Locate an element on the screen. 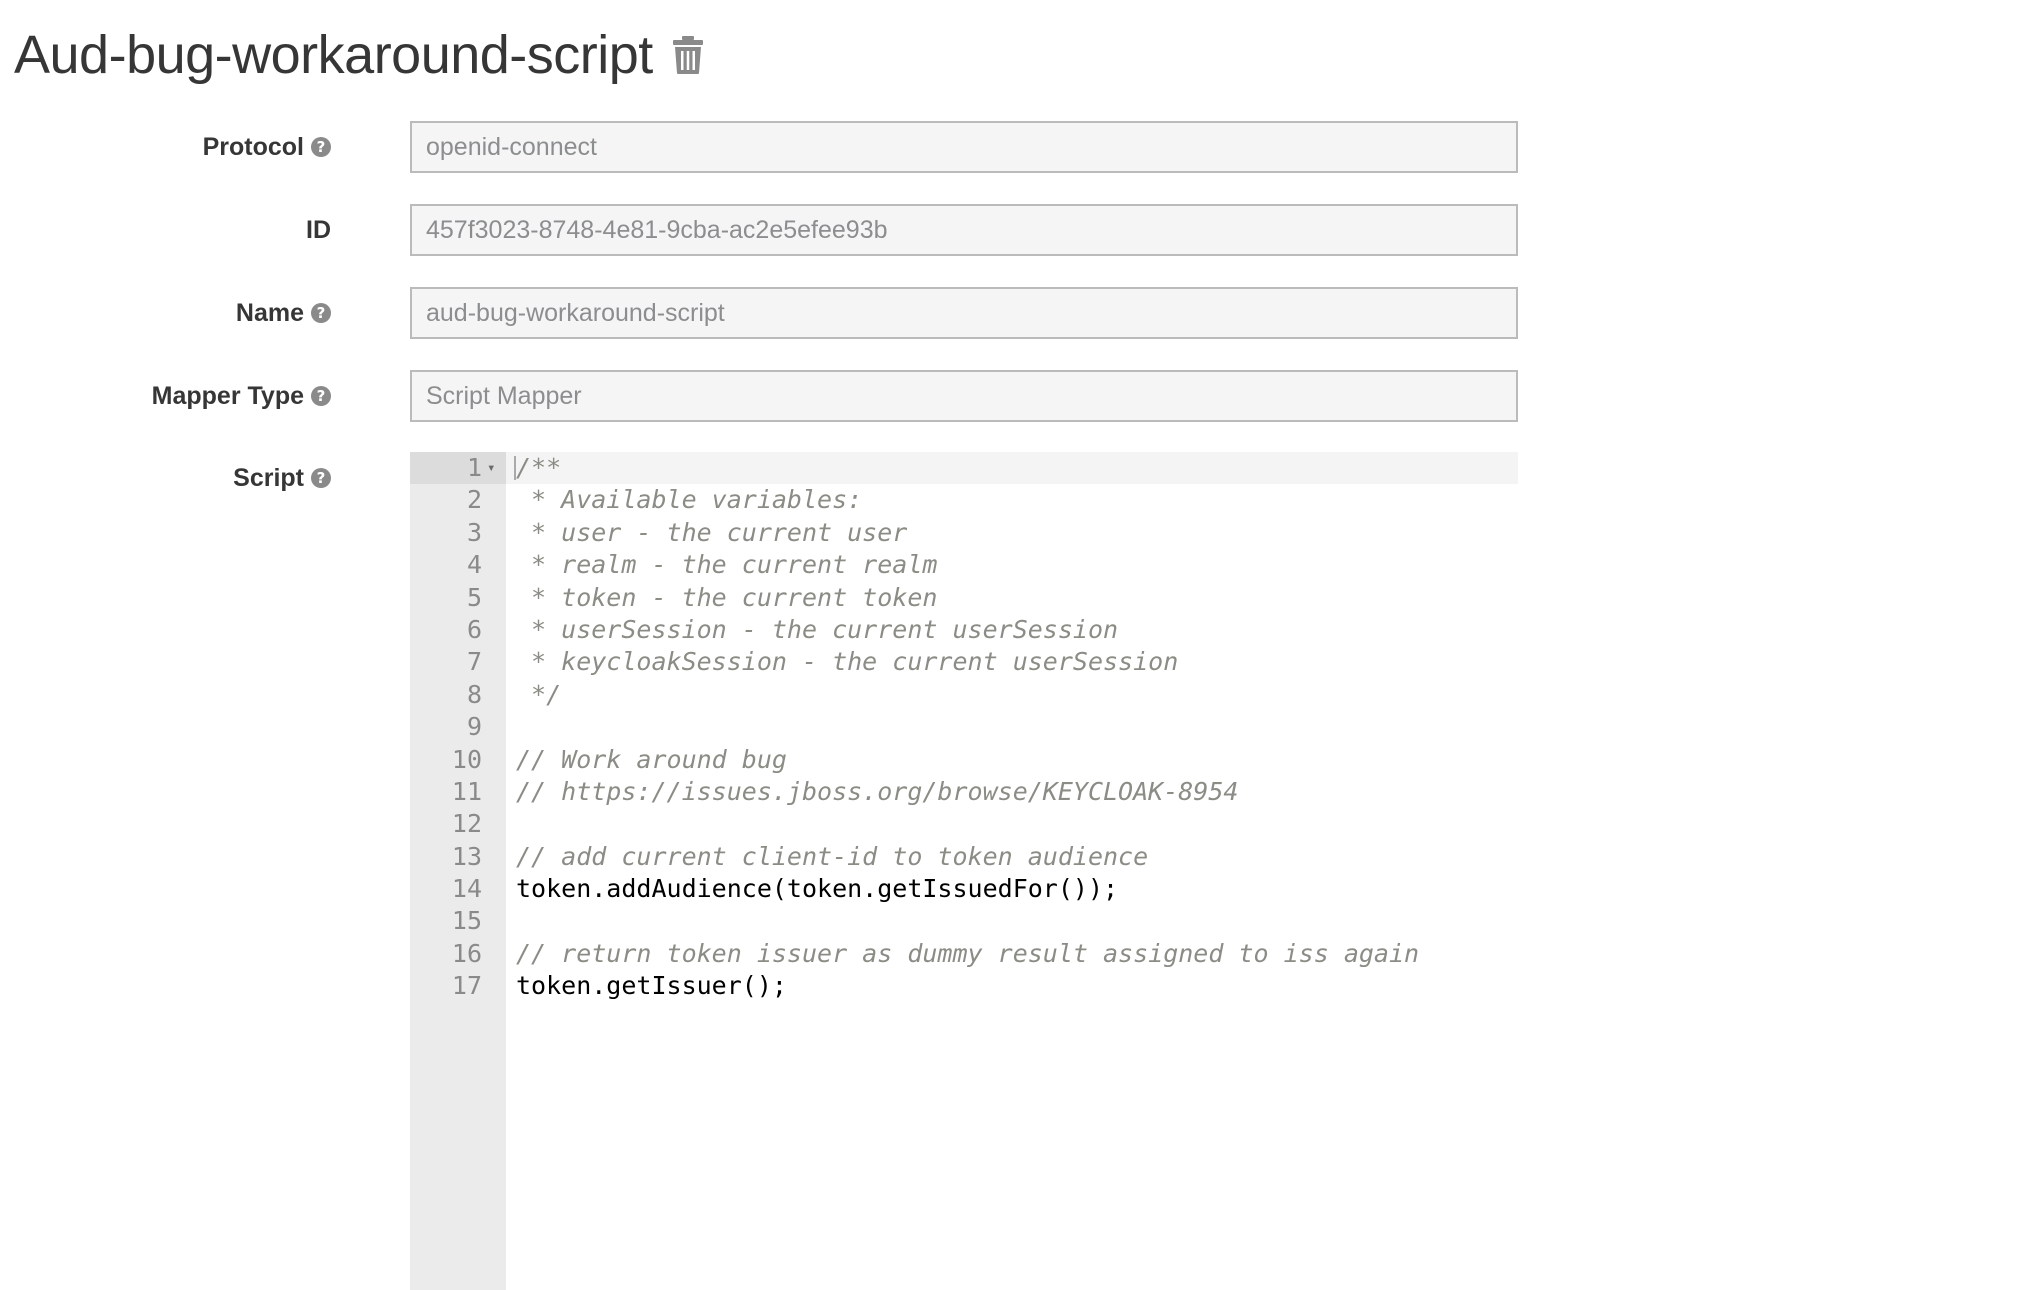 The height and width of the screenshot is (1290, 2020). mapper-type-row: Mapper Type ? is located at coordinates (1010, 396).